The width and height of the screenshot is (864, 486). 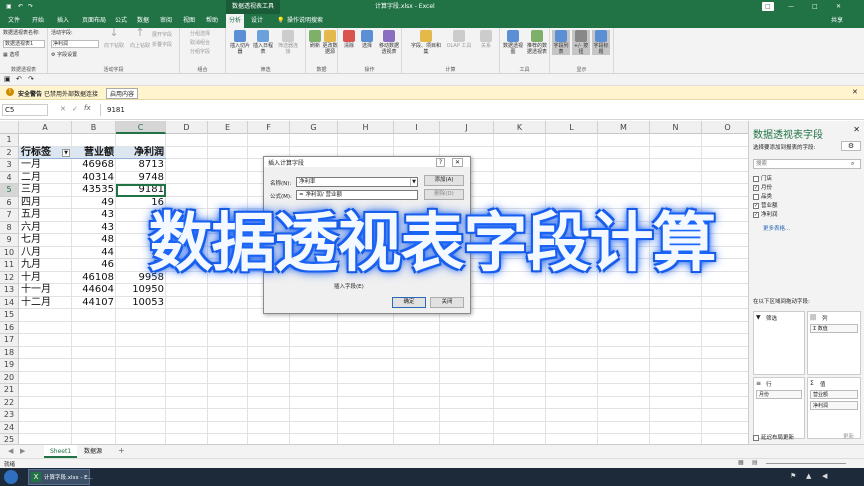 I want to click on column-header-i: I, so click(x=417, y=127).